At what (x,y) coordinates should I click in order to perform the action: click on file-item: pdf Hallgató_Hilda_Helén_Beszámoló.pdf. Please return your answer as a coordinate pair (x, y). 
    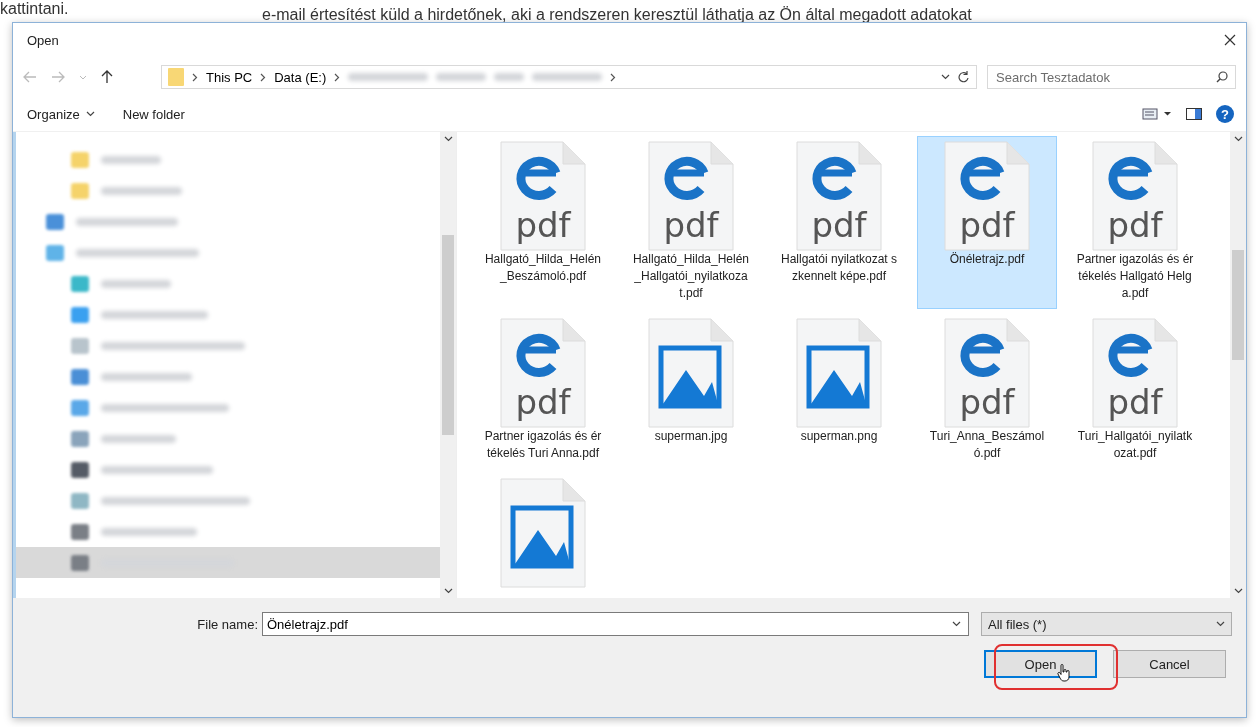
    Looking at the image, I should click on (543, 222).